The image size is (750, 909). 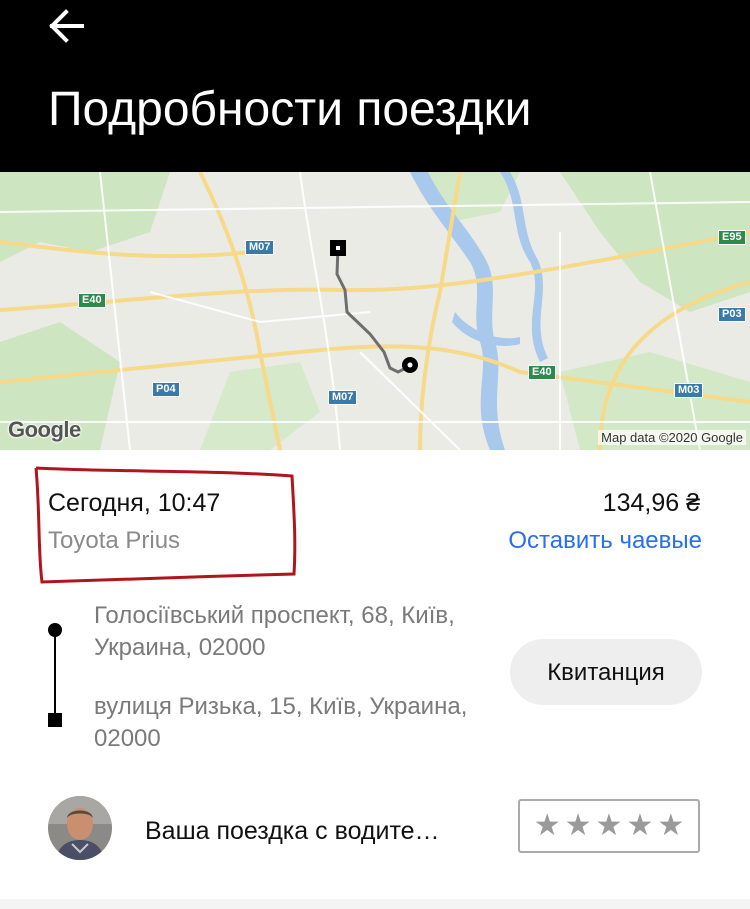 I want to click on vehicle-model: Toyota Prius, so click(x=114, y=540).